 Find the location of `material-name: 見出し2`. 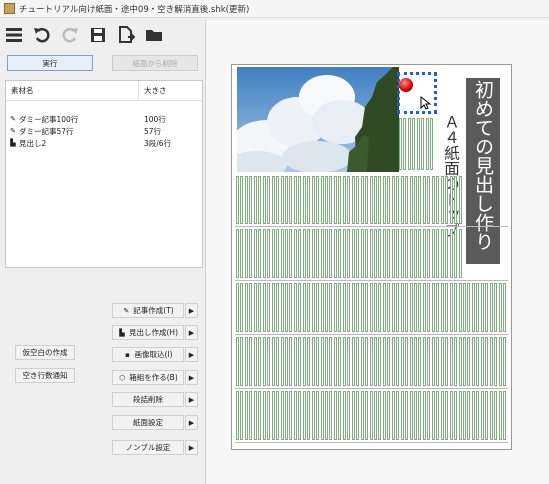

material-name: 見出し2 is located at coordinates (33, 143).